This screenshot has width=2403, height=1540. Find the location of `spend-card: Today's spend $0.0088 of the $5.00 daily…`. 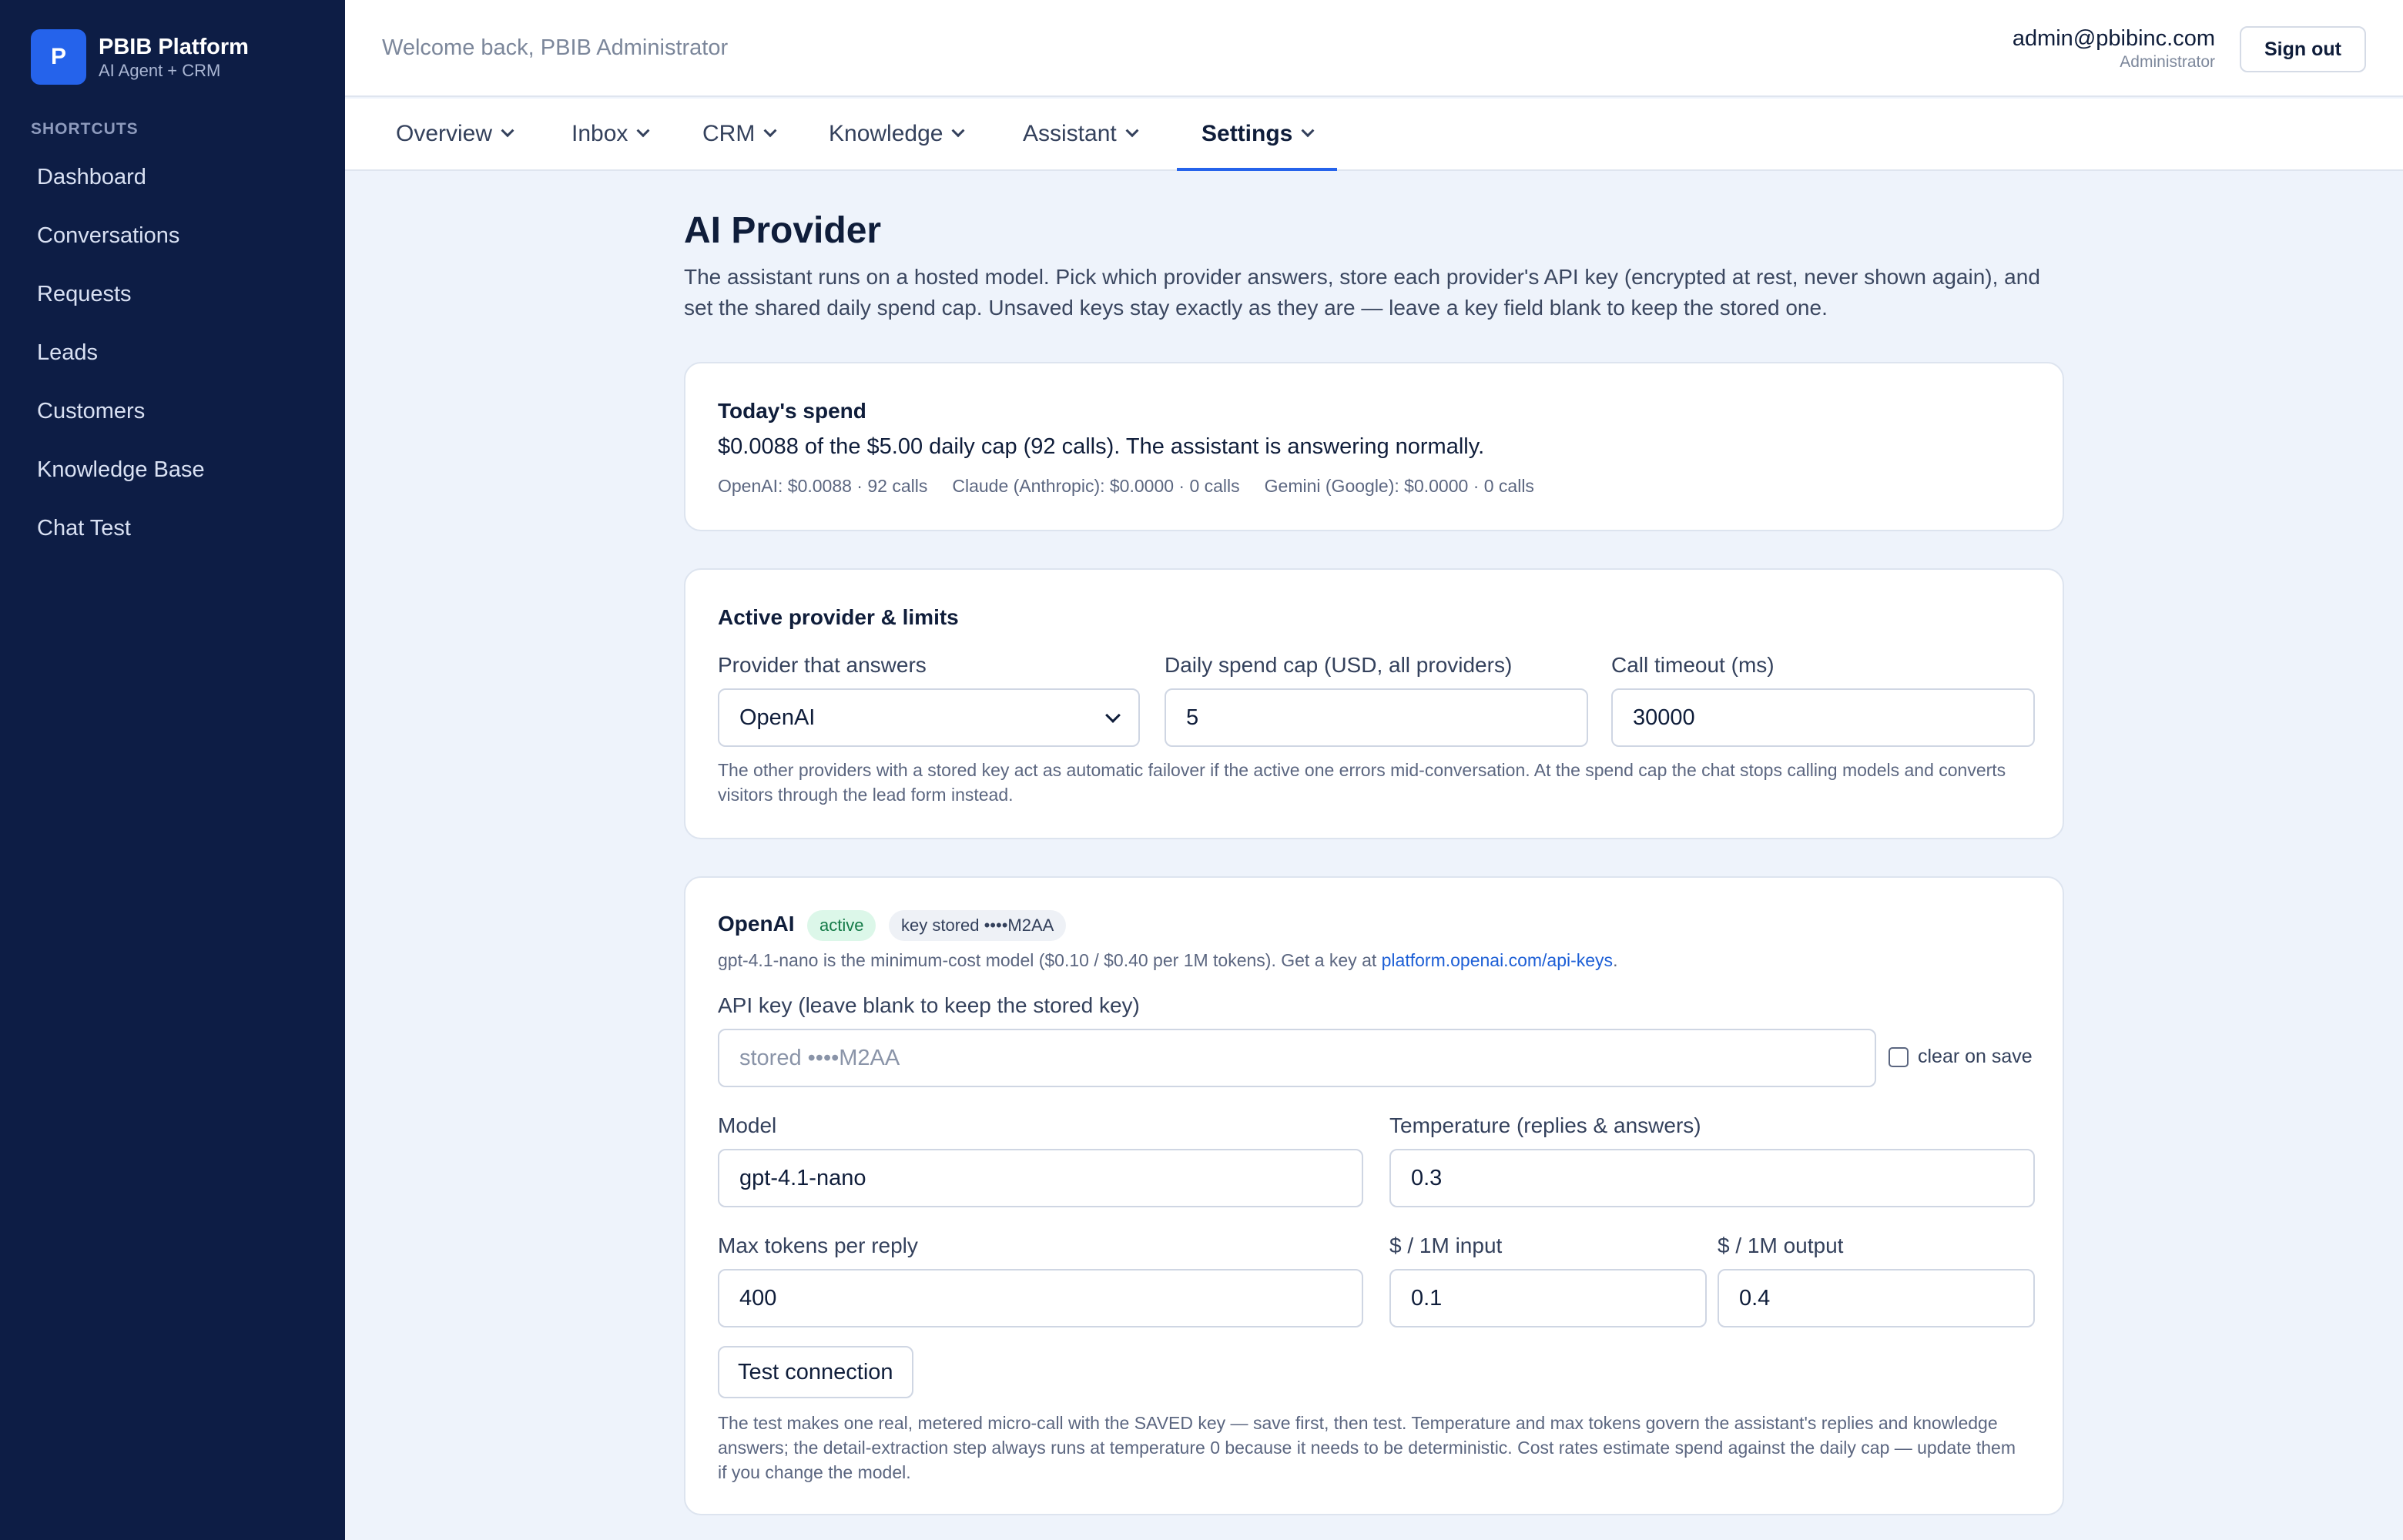

spend-card: Today's spend $0.0088 of the $5.00 daily… is located at coordinates (1374, 446).